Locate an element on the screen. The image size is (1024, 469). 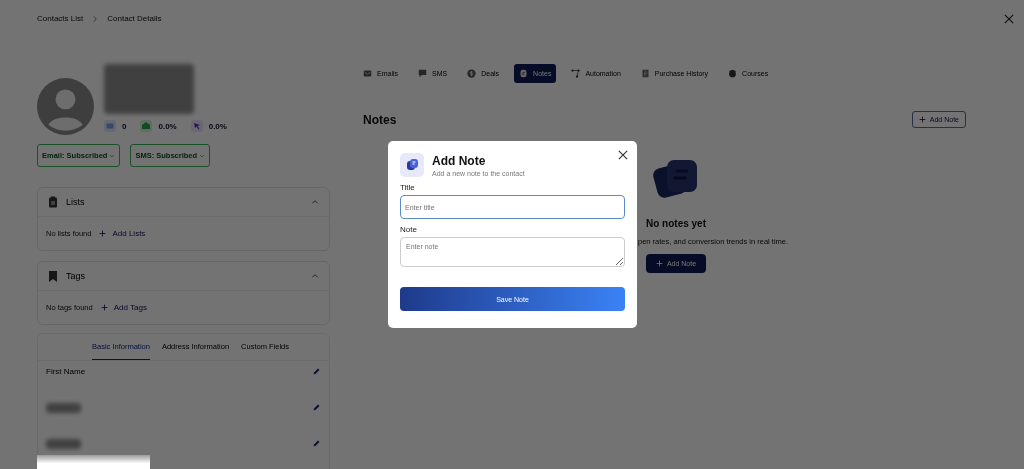
section-title: Tags is located at coordinates (75, 276).